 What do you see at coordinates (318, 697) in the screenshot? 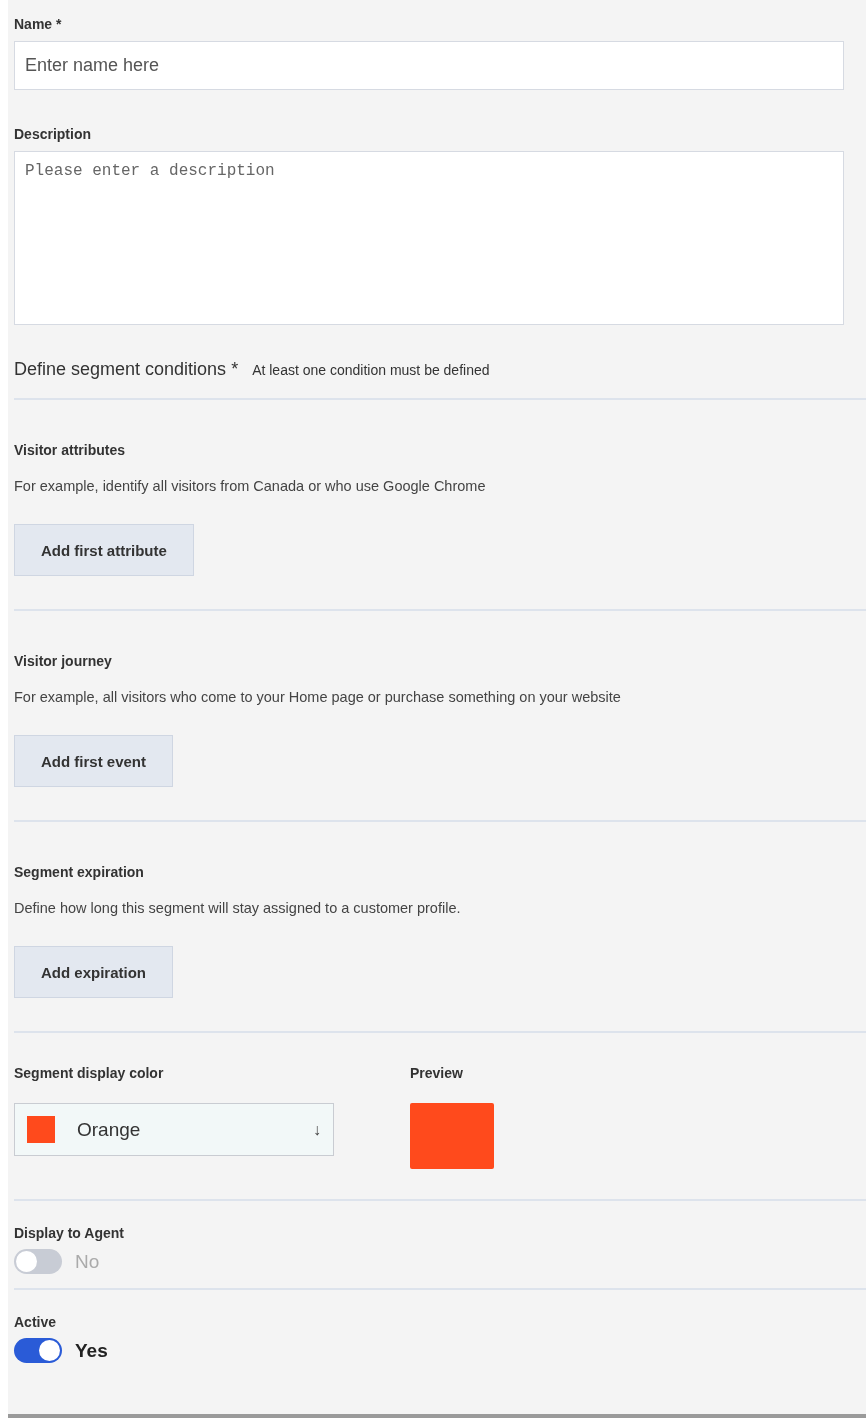
I see `section-description: For example, all visitors who come to your Home page or purchase something on your website` at bounding box center [318, 697].